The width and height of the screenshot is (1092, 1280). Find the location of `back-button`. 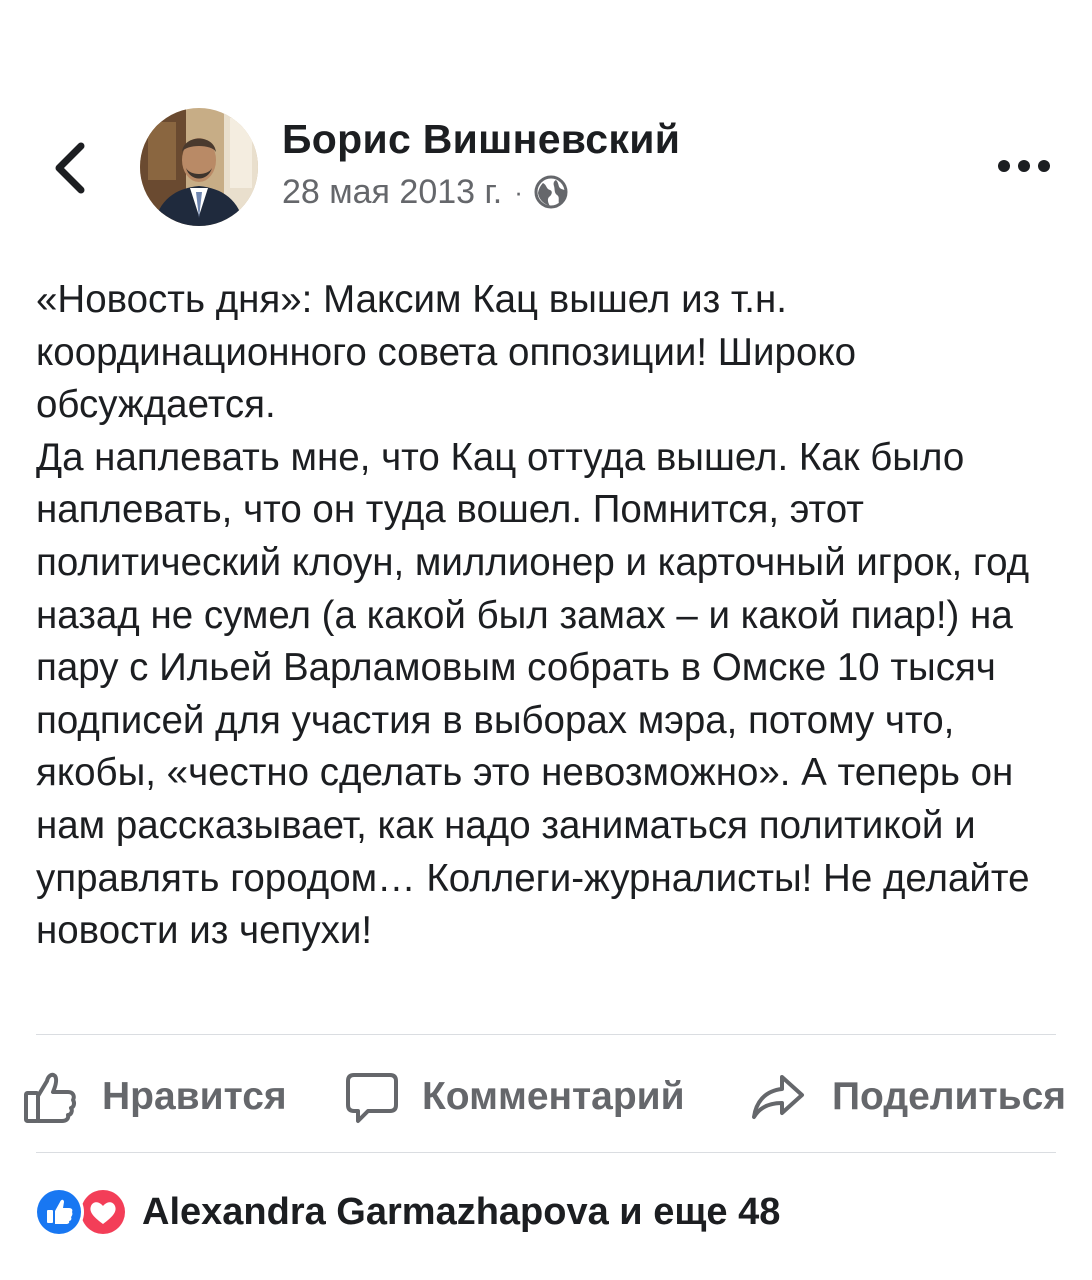

back-button is located at coordinates (70, 168).